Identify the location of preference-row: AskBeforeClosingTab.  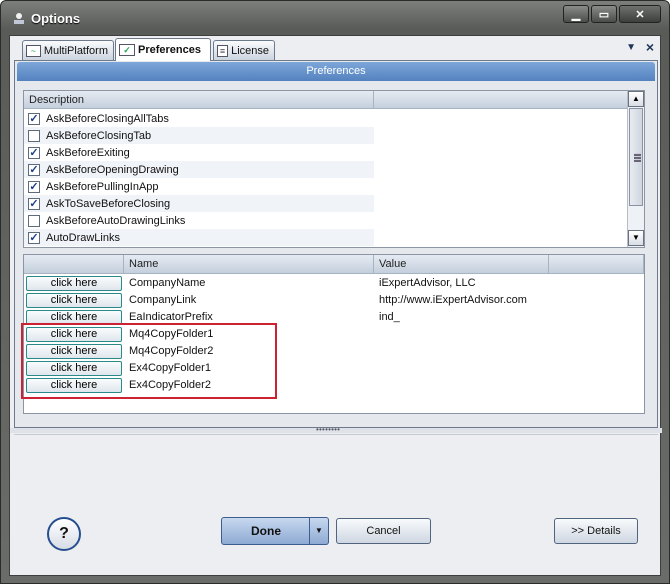
(199, 135).